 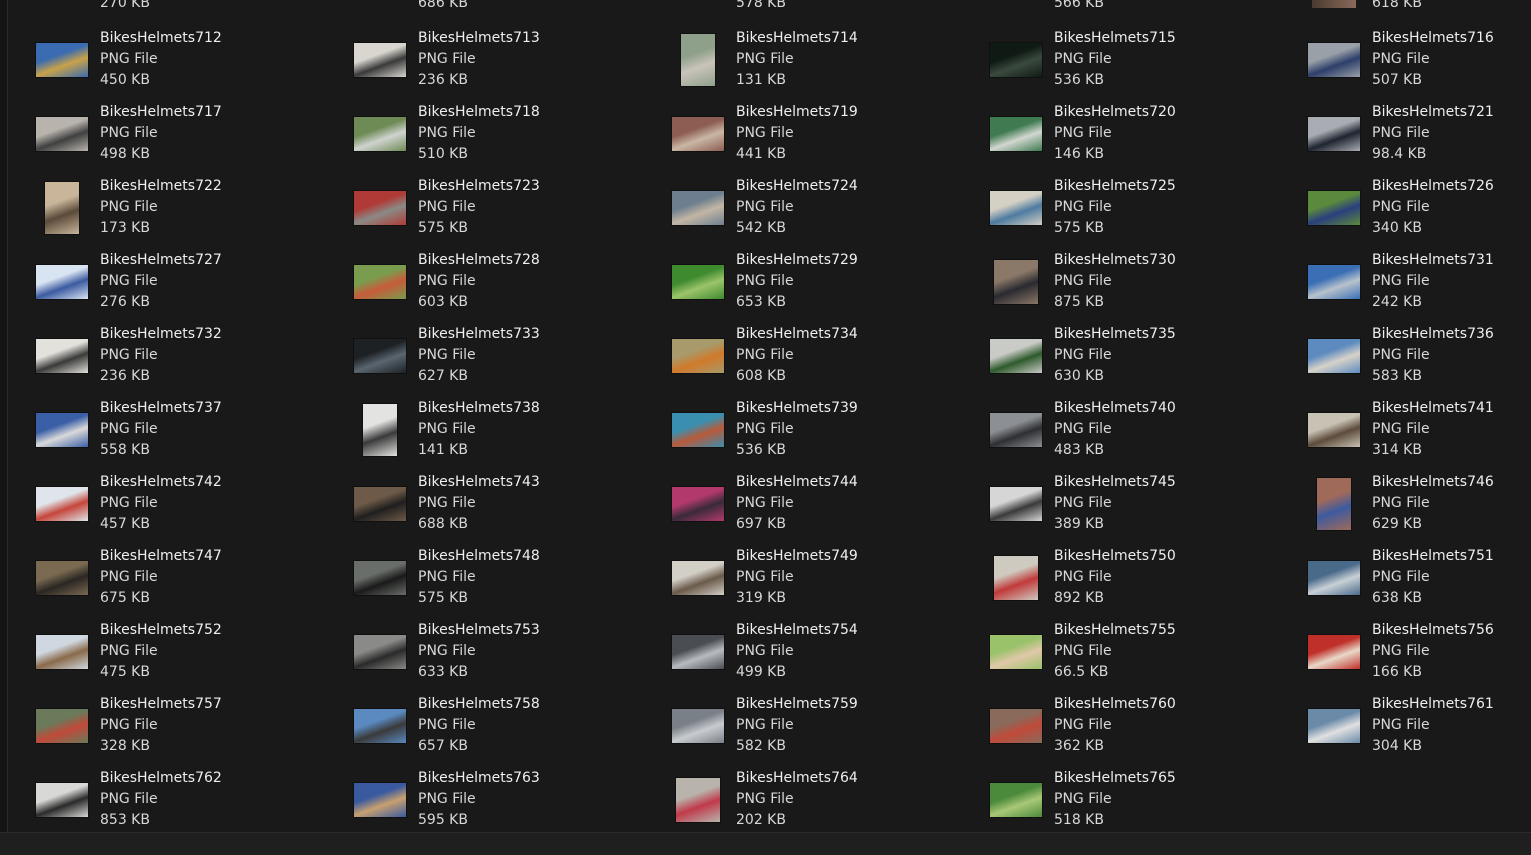 I want to click on file-item: BikesHelmets717 PNG File 498 KB, so click(x=184, y=142).